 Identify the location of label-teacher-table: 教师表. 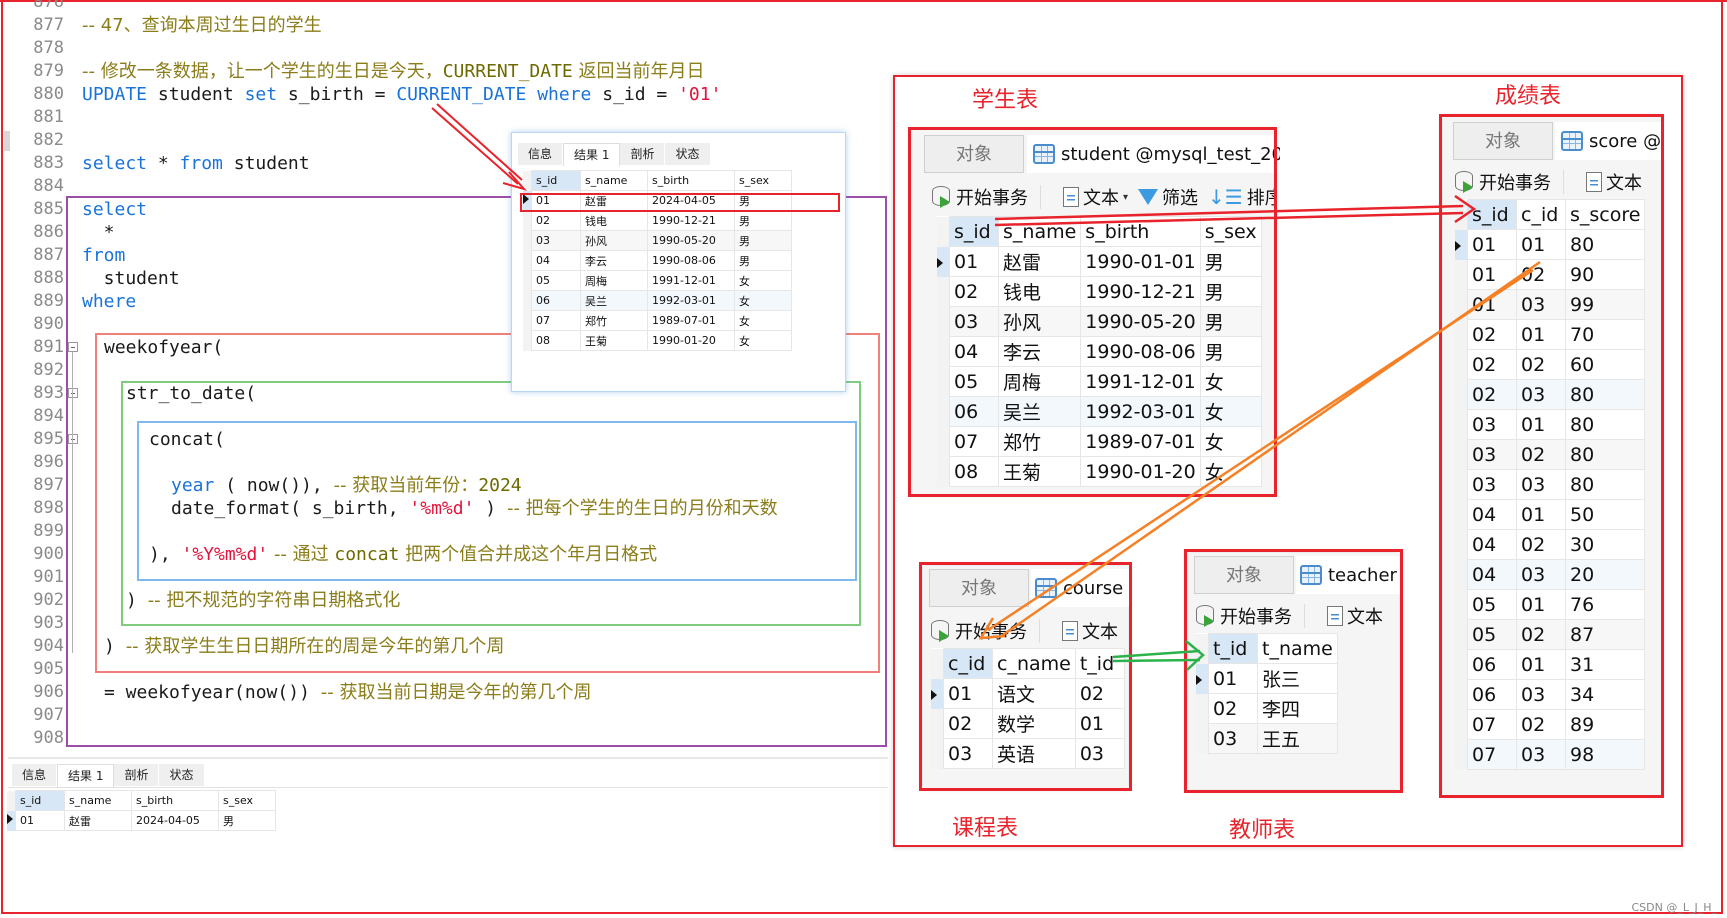
(1262, 830).